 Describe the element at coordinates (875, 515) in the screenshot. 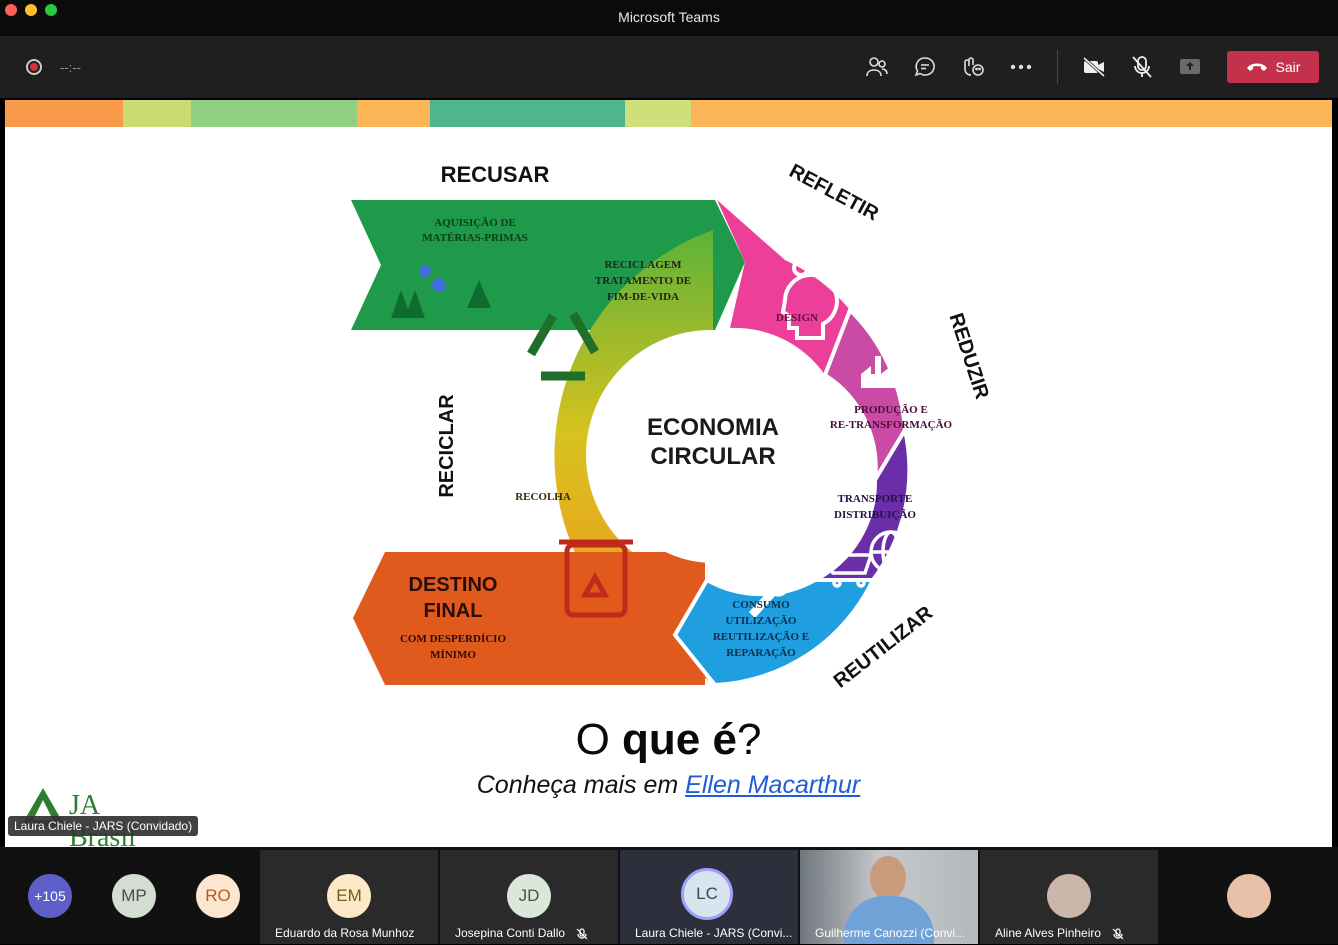

I see `transporte-label-2: DISTRIBUIÇÃO` at that location.